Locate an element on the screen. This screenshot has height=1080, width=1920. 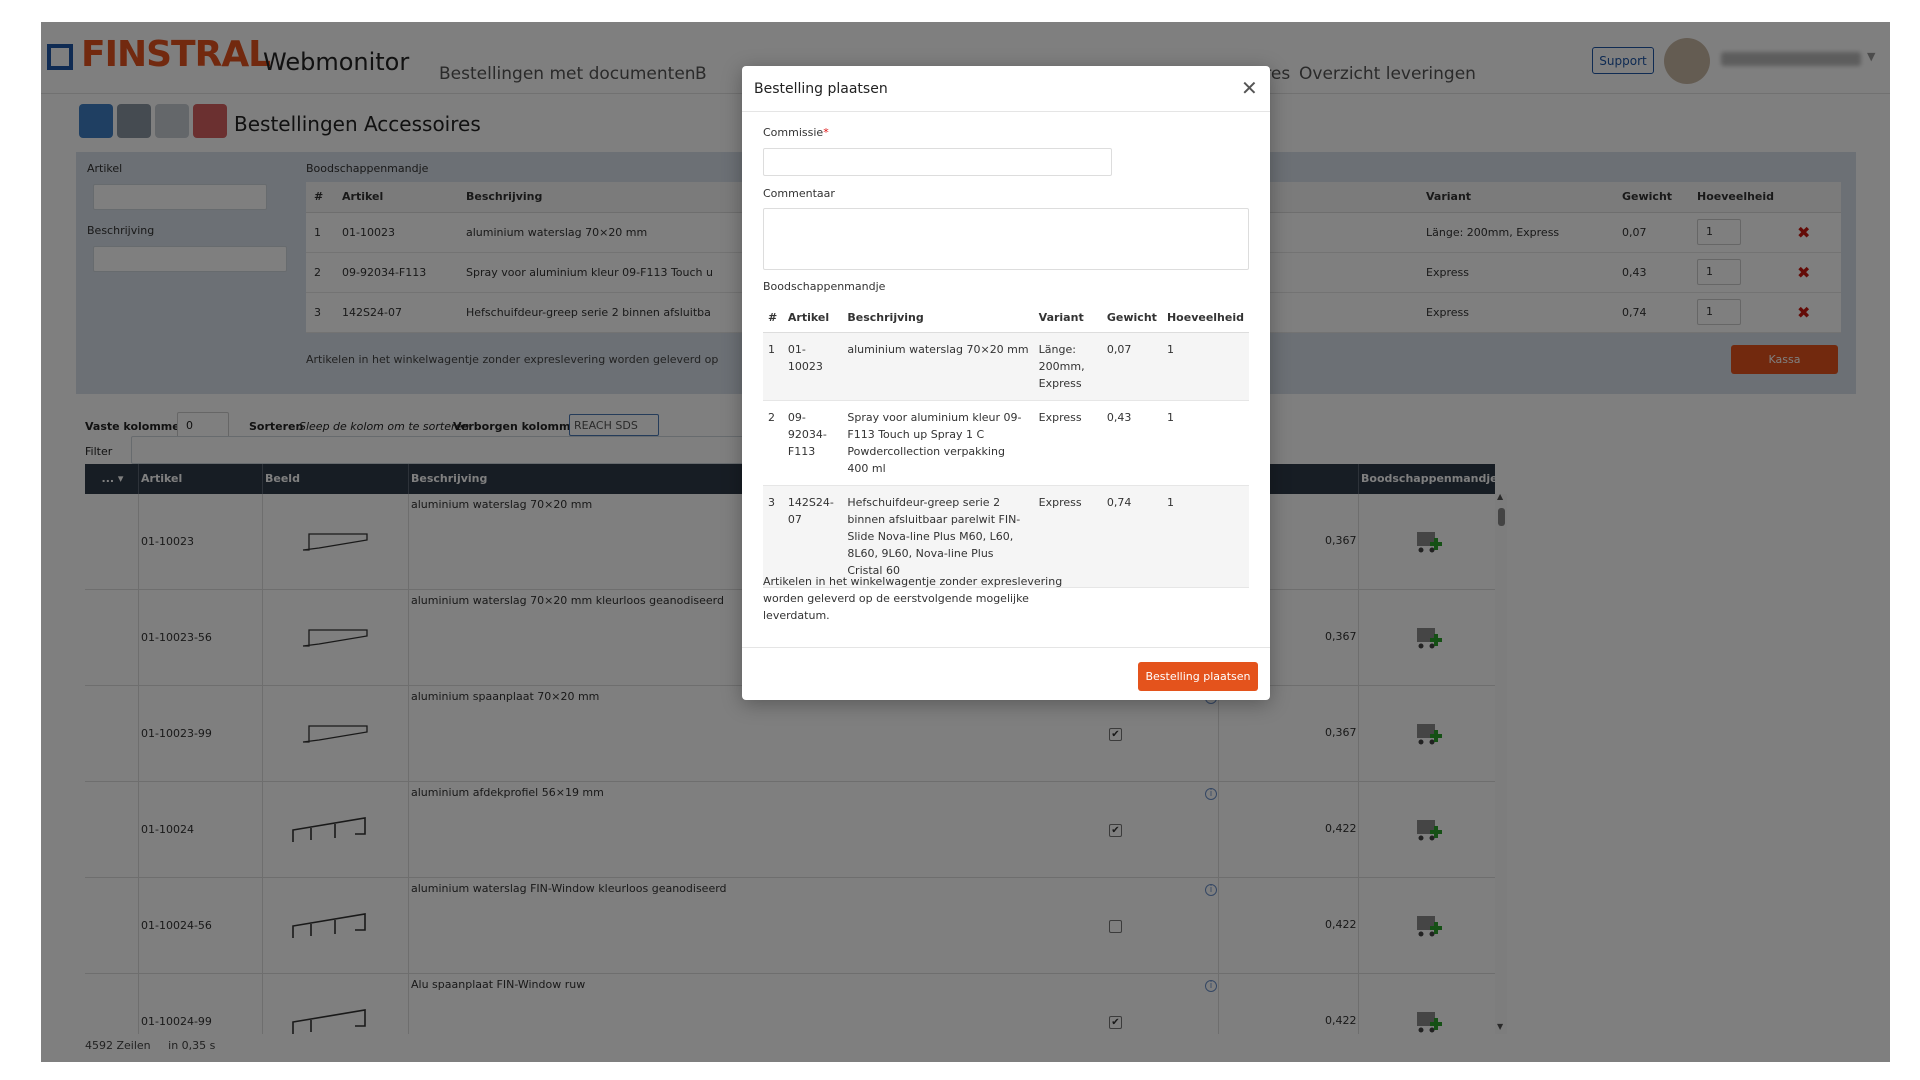
modal-cell-gewicht: 0,07 is located at coordinates (1131, 366).